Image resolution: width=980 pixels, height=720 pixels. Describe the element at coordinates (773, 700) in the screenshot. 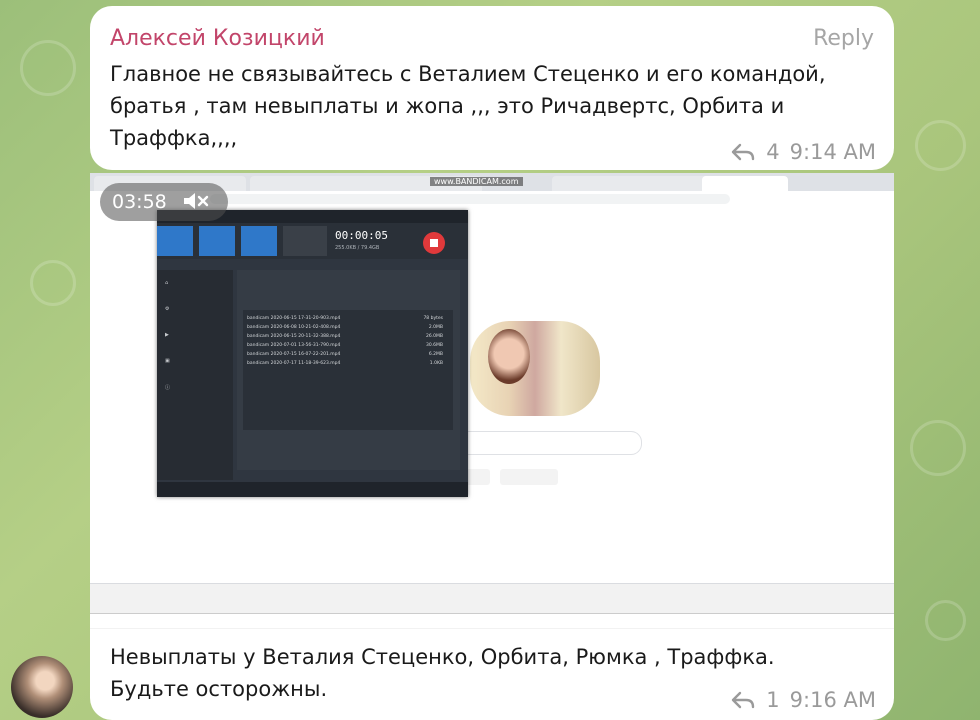

I see `forward-count: 1` at that location.